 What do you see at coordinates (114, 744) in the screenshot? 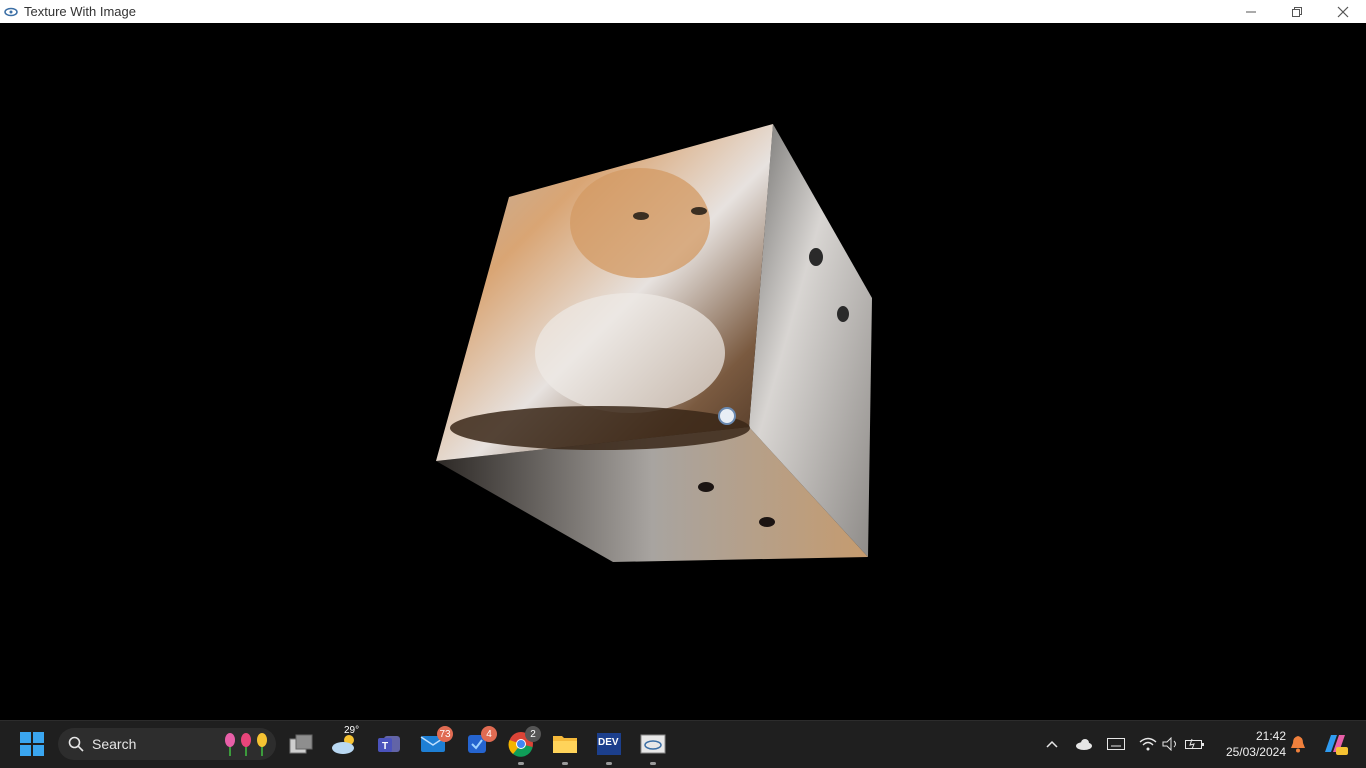
I see `search-label: Search` at bounding box center [114, 744].